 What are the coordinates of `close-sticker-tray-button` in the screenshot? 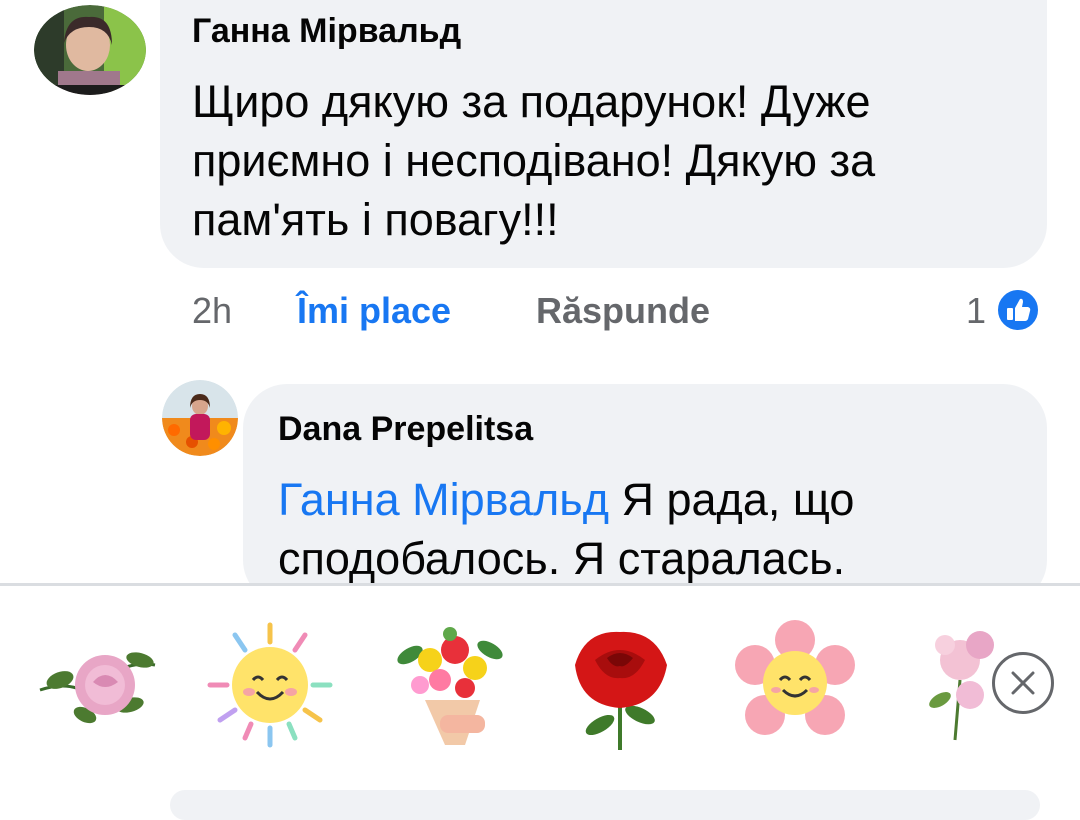 It's located at (1023, 683).